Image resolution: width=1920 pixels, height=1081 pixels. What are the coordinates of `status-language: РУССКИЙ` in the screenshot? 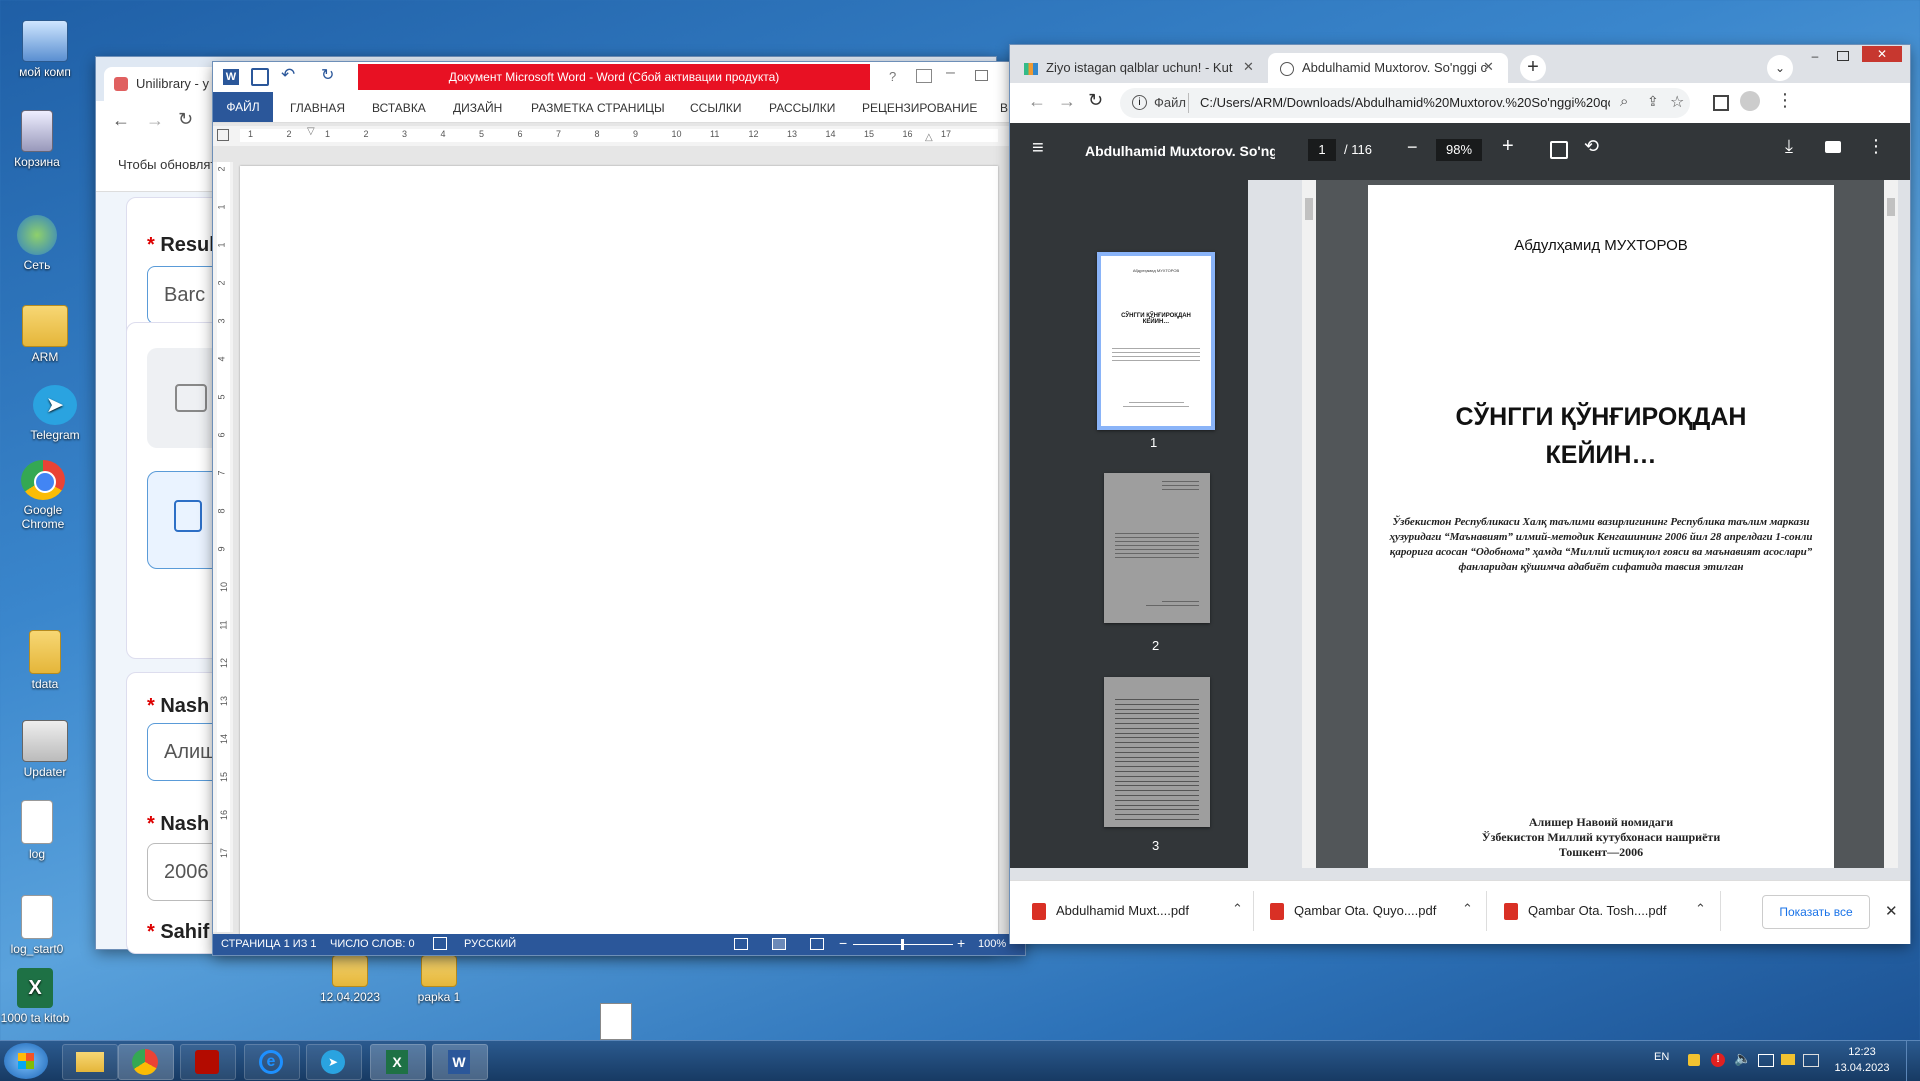 It's located at (490, 944).